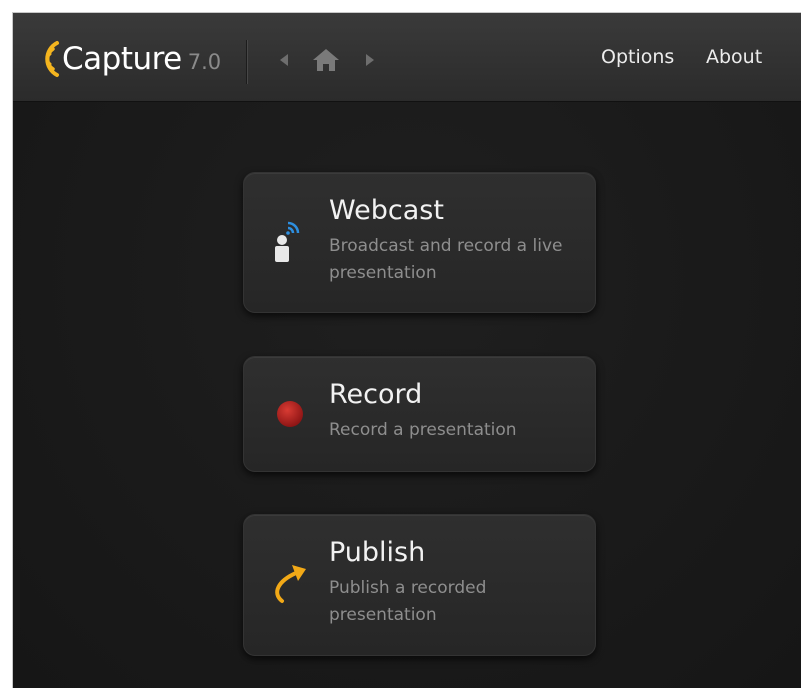 The width and height of the screenshot is (801, 688). Describe the element at coordinates (734, 57) in the screenshot. I see `about-menu: About` at that location.